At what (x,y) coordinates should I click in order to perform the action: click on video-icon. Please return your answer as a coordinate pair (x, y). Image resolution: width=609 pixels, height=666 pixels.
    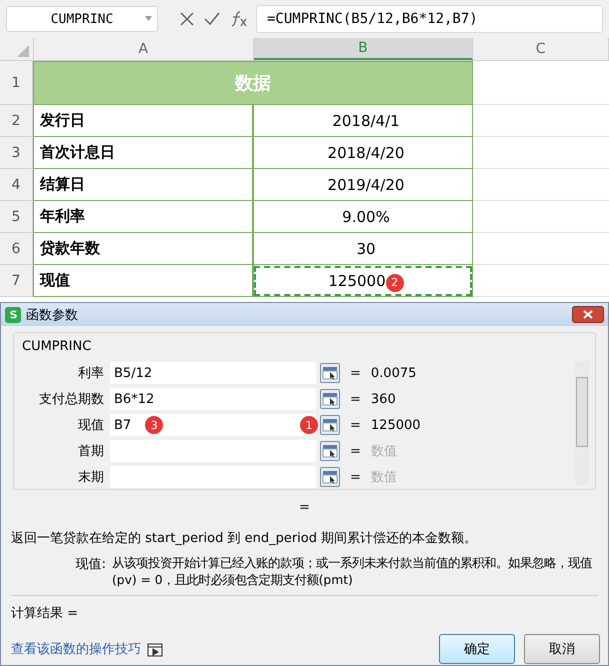
    Looking at the image, I should click on (155, 649).